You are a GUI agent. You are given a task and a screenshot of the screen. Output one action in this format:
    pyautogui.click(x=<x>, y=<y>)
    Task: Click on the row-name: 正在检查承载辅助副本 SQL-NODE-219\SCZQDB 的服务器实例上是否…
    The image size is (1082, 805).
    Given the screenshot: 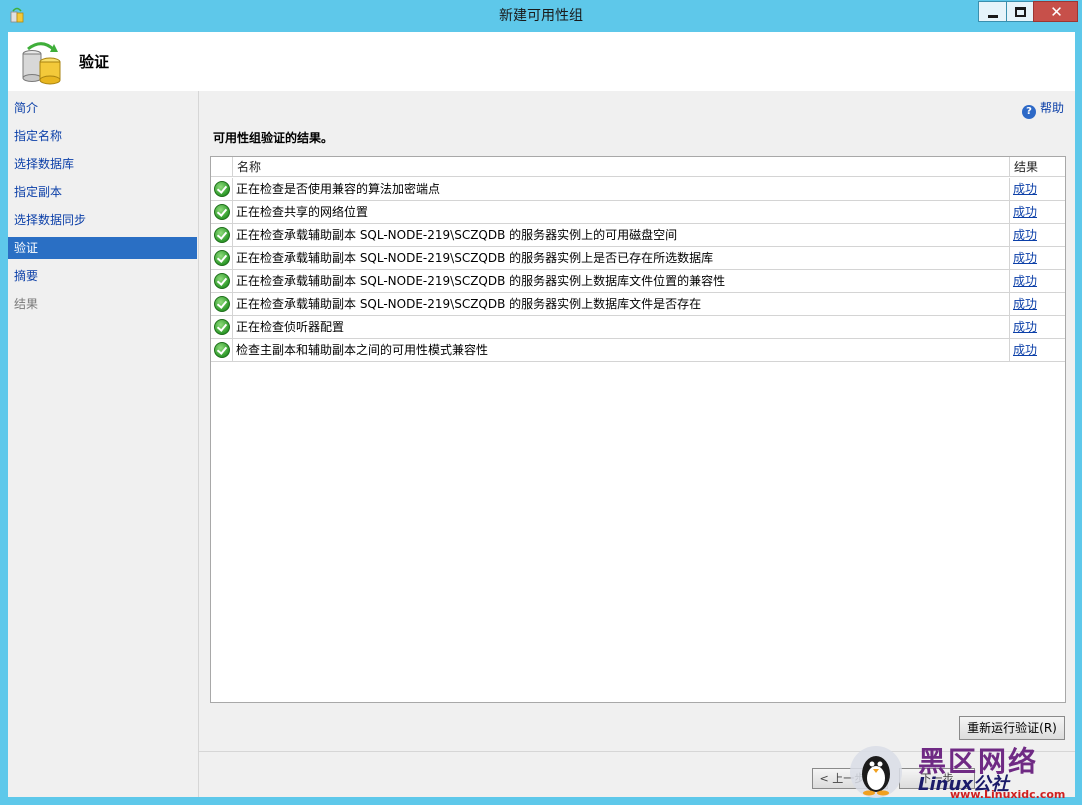 What is the action you would take?
    pyautogui.click(x=621, y=258)
    